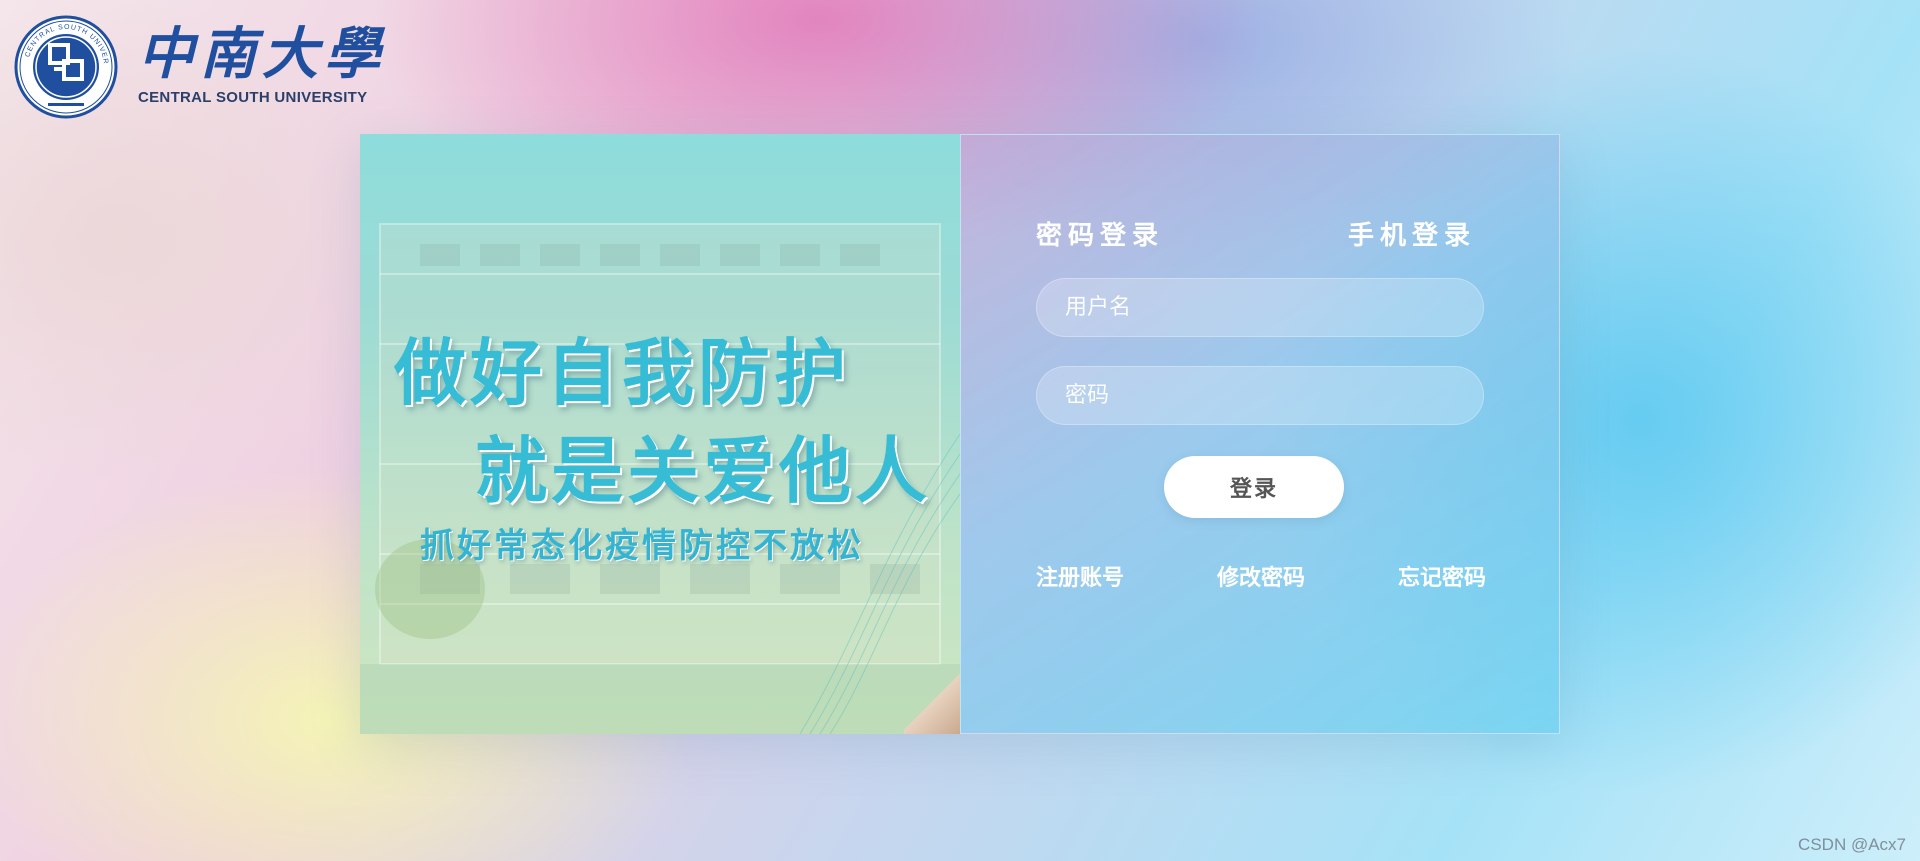 The image size is (1920, 861). What do you see at coordinates (262, 54) in the screenshot?
I see `university-name-cn: 中南大學` at bounding box center [262, 54].